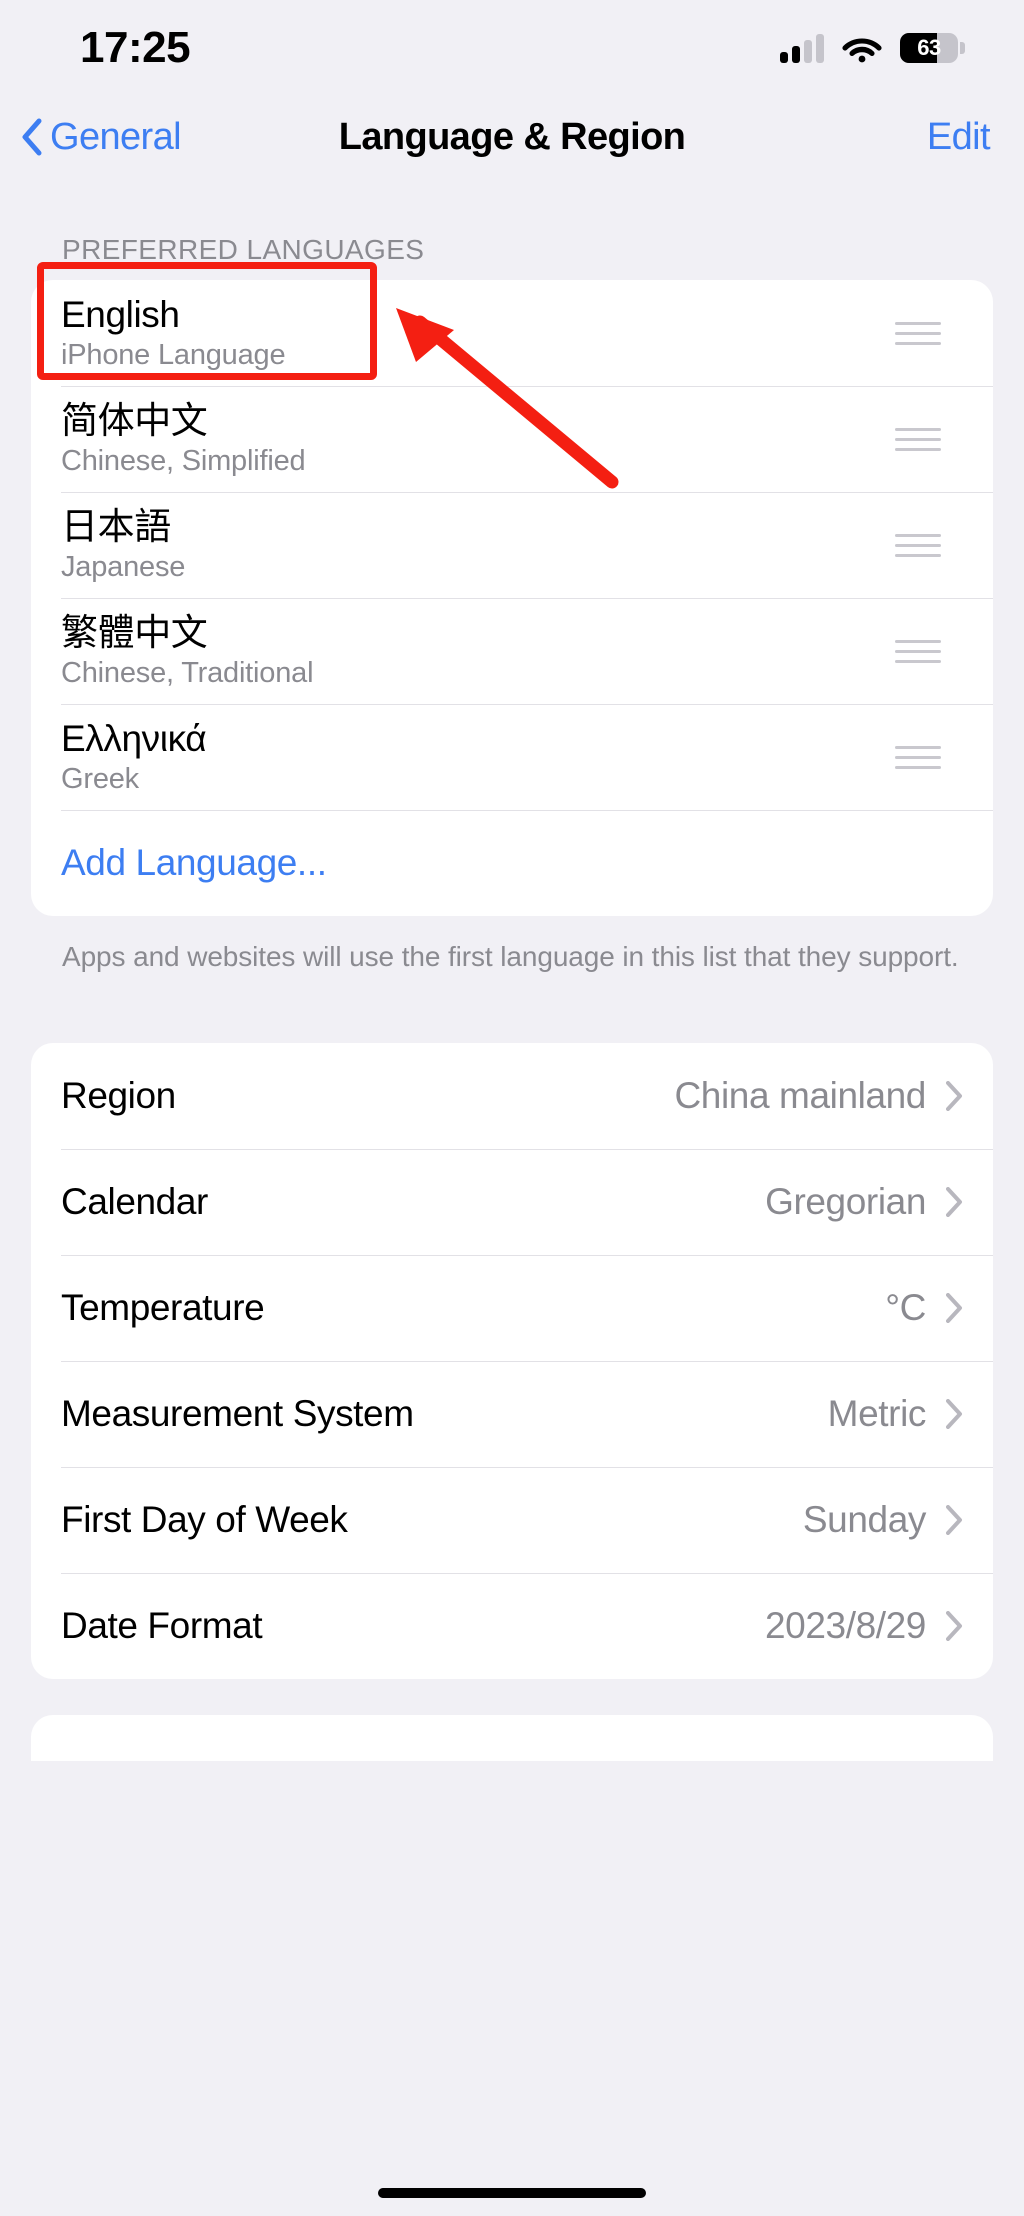  What do you see at coordinates (845, 1201) in the screenshot?
I see `setting-value: Gregorian` at bounding box center [845, 1201].